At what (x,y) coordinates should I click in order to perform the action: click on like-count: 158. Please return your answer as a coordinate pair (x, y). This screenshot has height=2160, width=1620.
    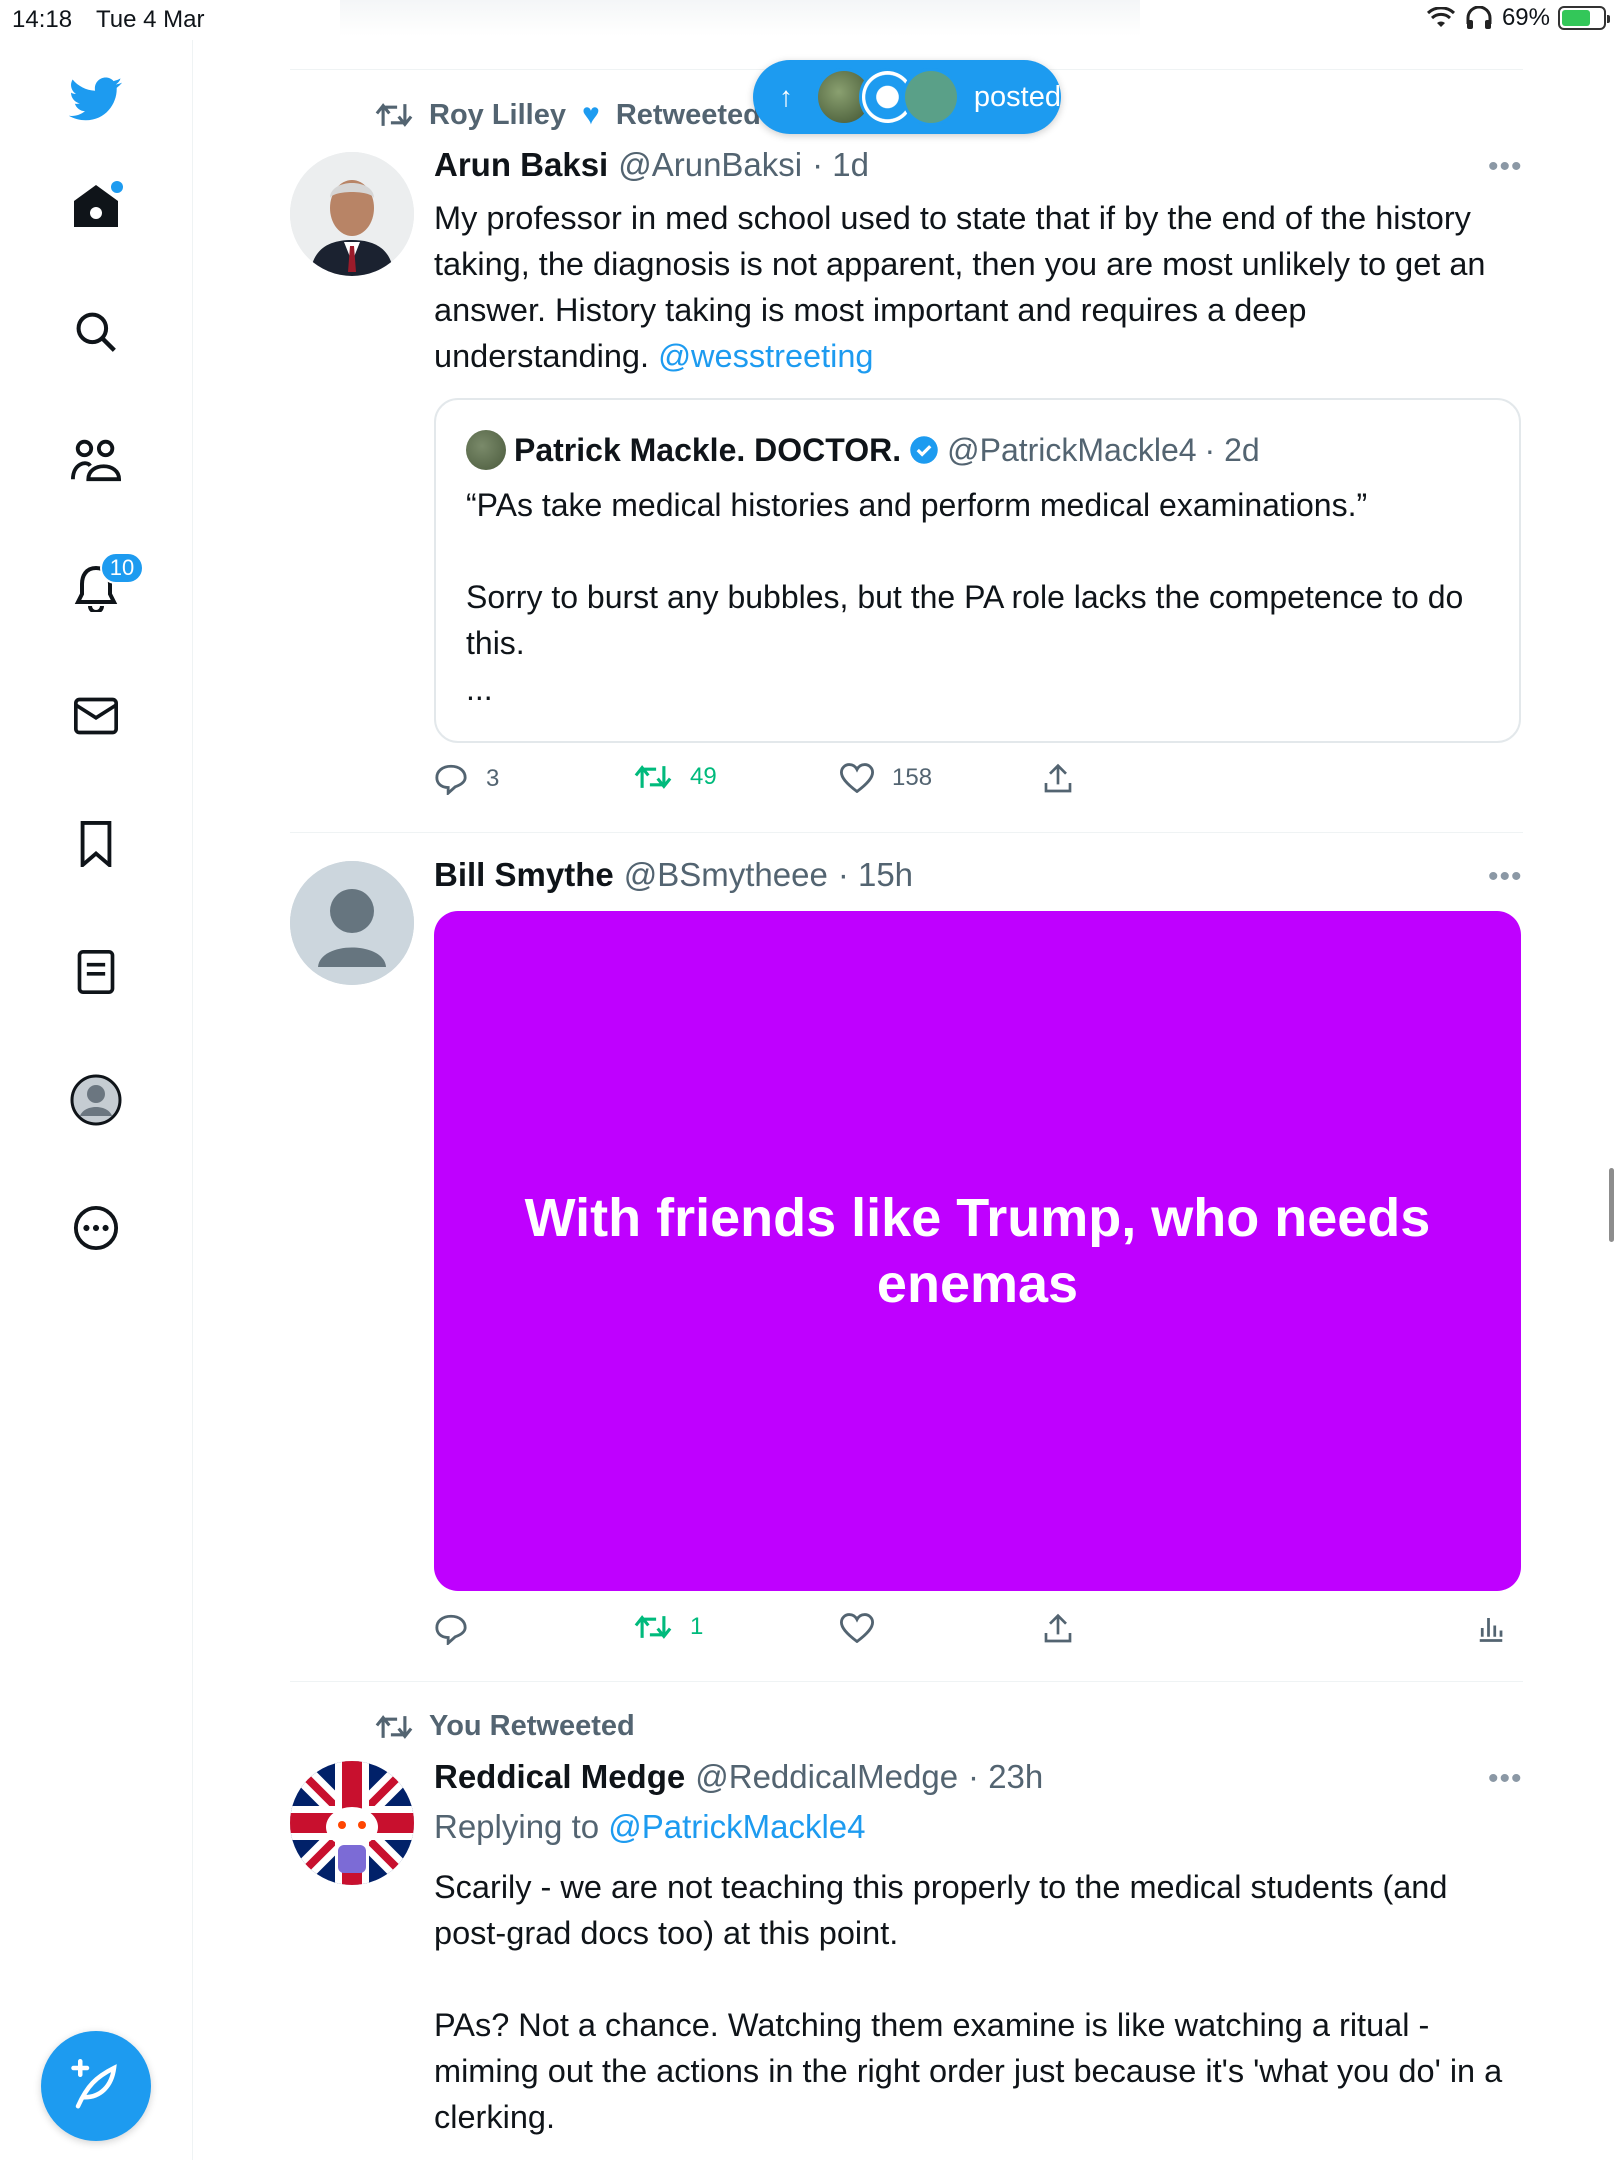
    Looking at the image, I should click on (912, 777).